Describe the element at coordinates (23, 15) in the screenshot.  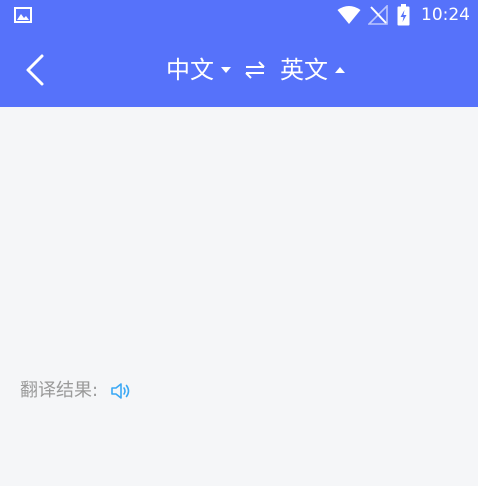
I see `gallery-icon` at that location.